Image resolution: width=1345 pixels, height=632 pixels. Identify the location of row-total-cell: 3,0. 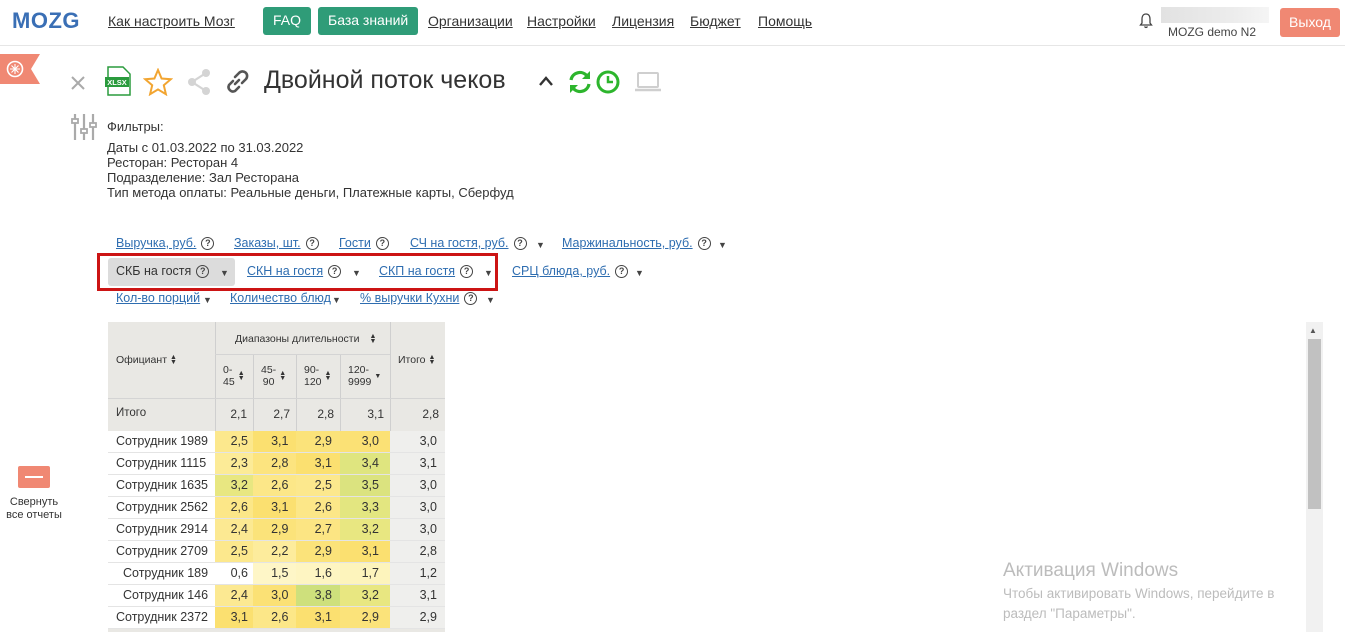
(417, 442).